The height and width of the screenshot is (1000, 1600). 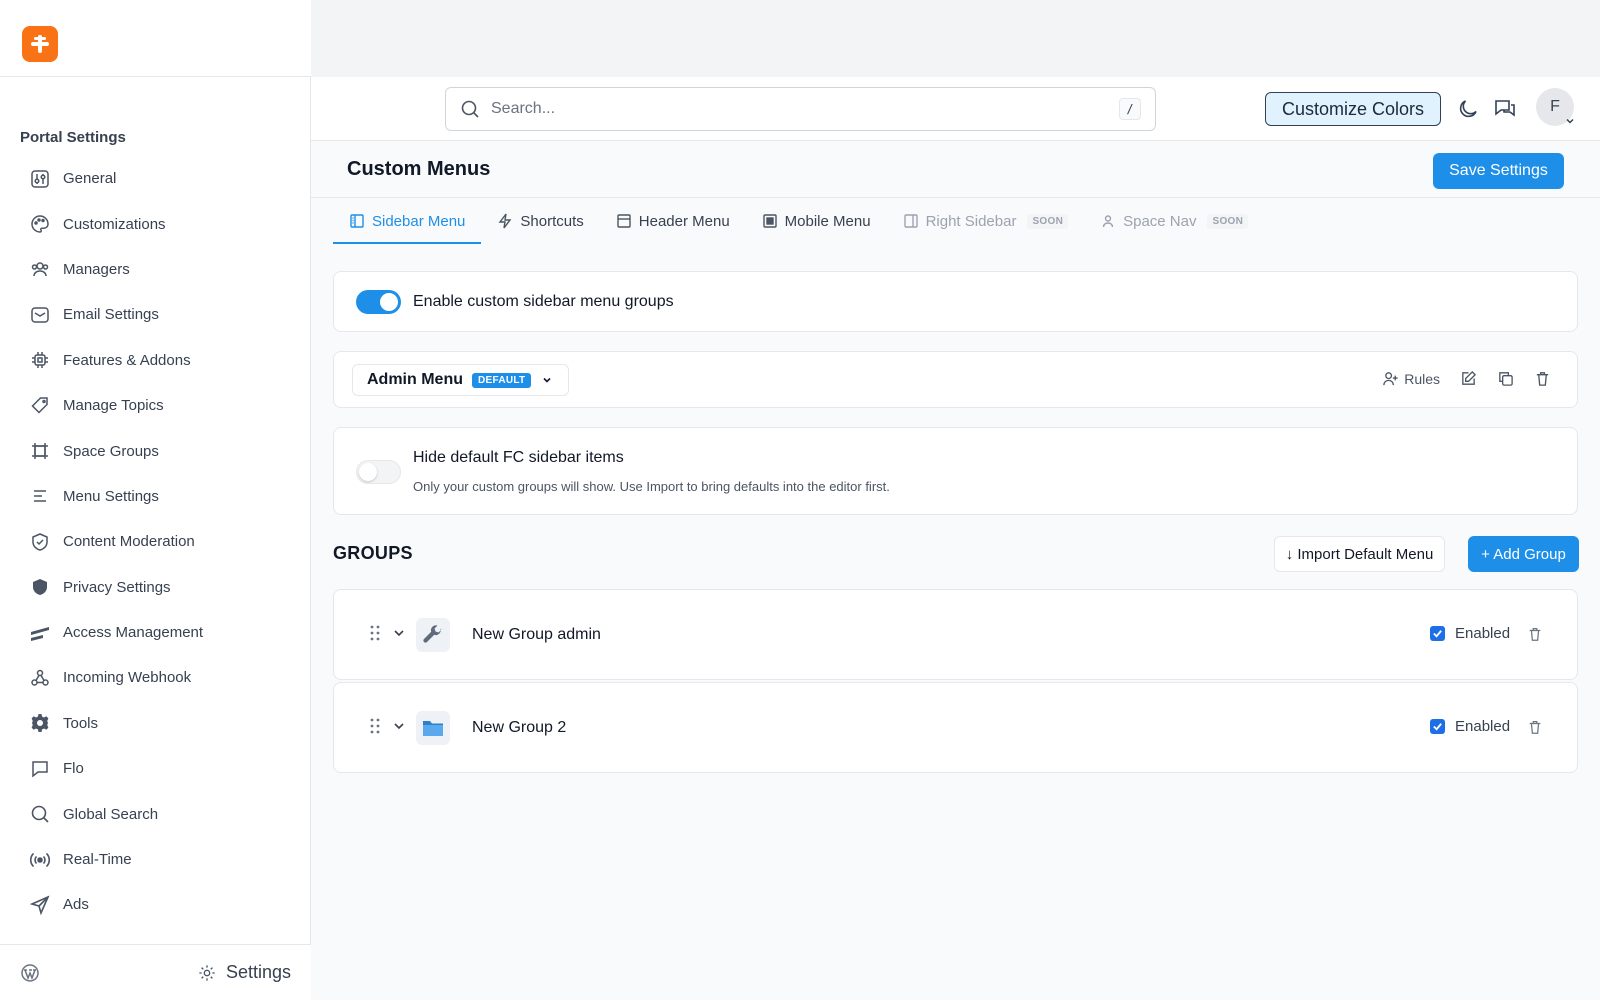 I want to click on hide-default-toggle, so click(x=378, y=472).